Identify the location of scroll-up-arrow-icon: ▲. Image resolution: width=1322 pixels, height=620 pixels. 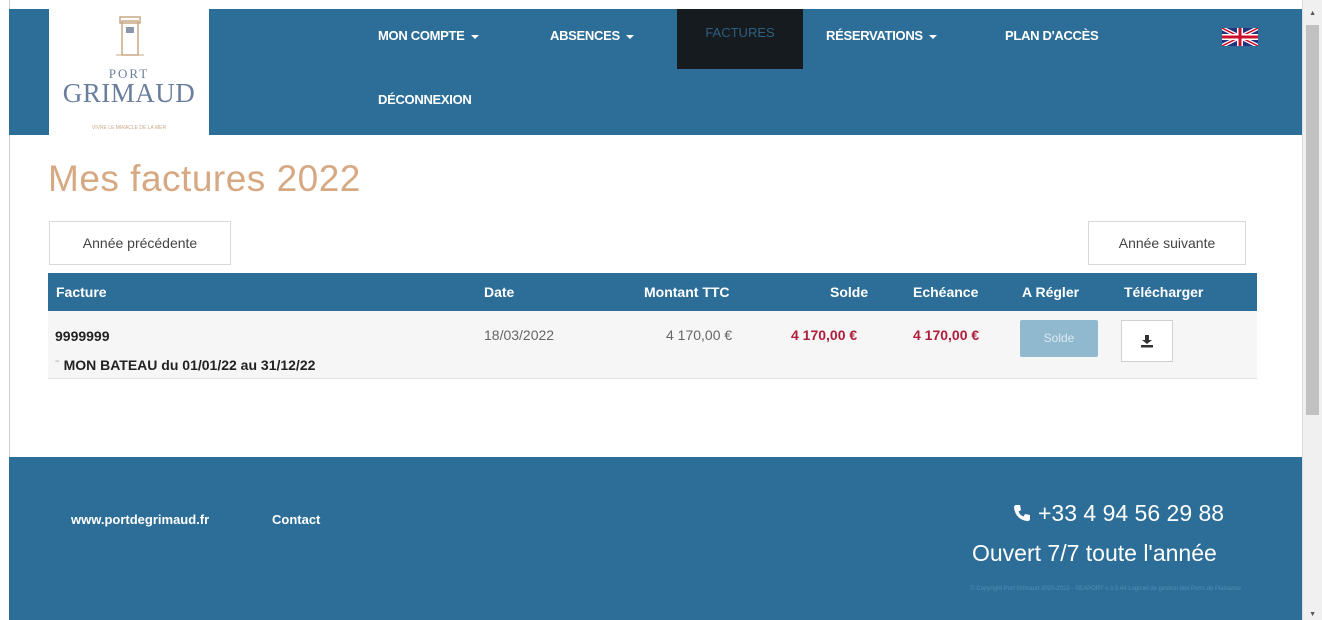
(1312, 13).